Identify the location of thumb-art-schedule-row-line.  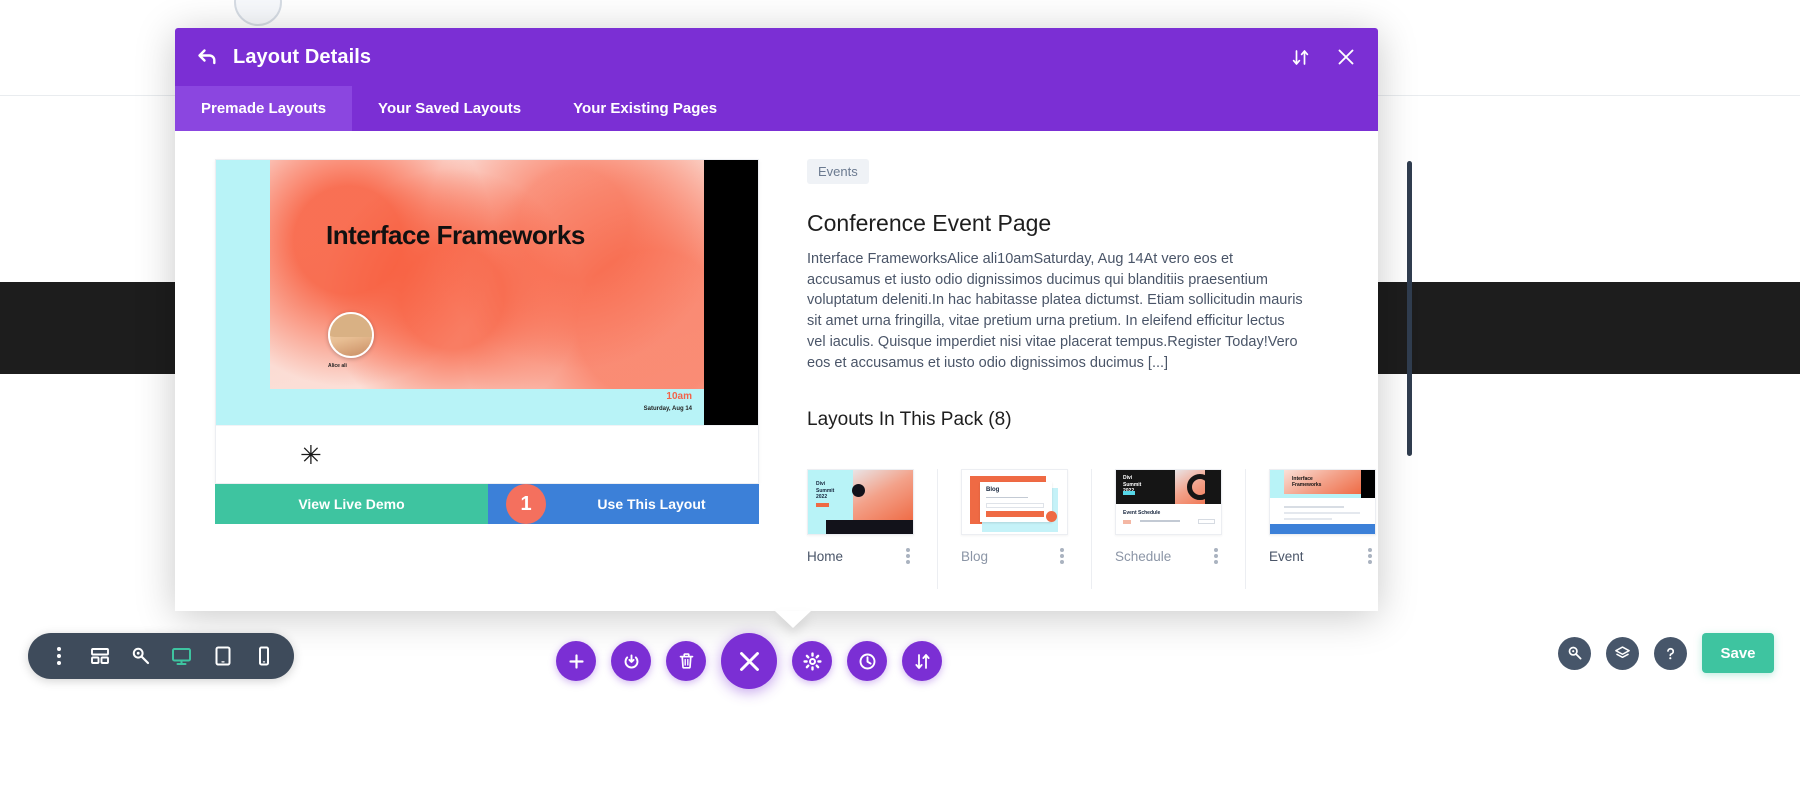
(1160, 521).